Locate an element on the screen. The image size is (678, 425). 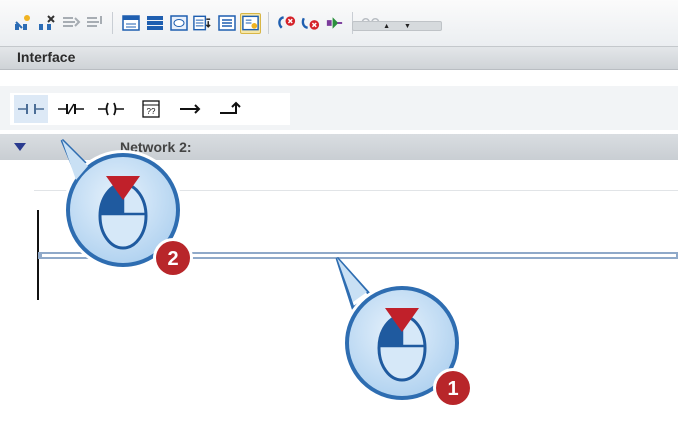
call-hierarchy-icon is located at coordinates (250, 23).